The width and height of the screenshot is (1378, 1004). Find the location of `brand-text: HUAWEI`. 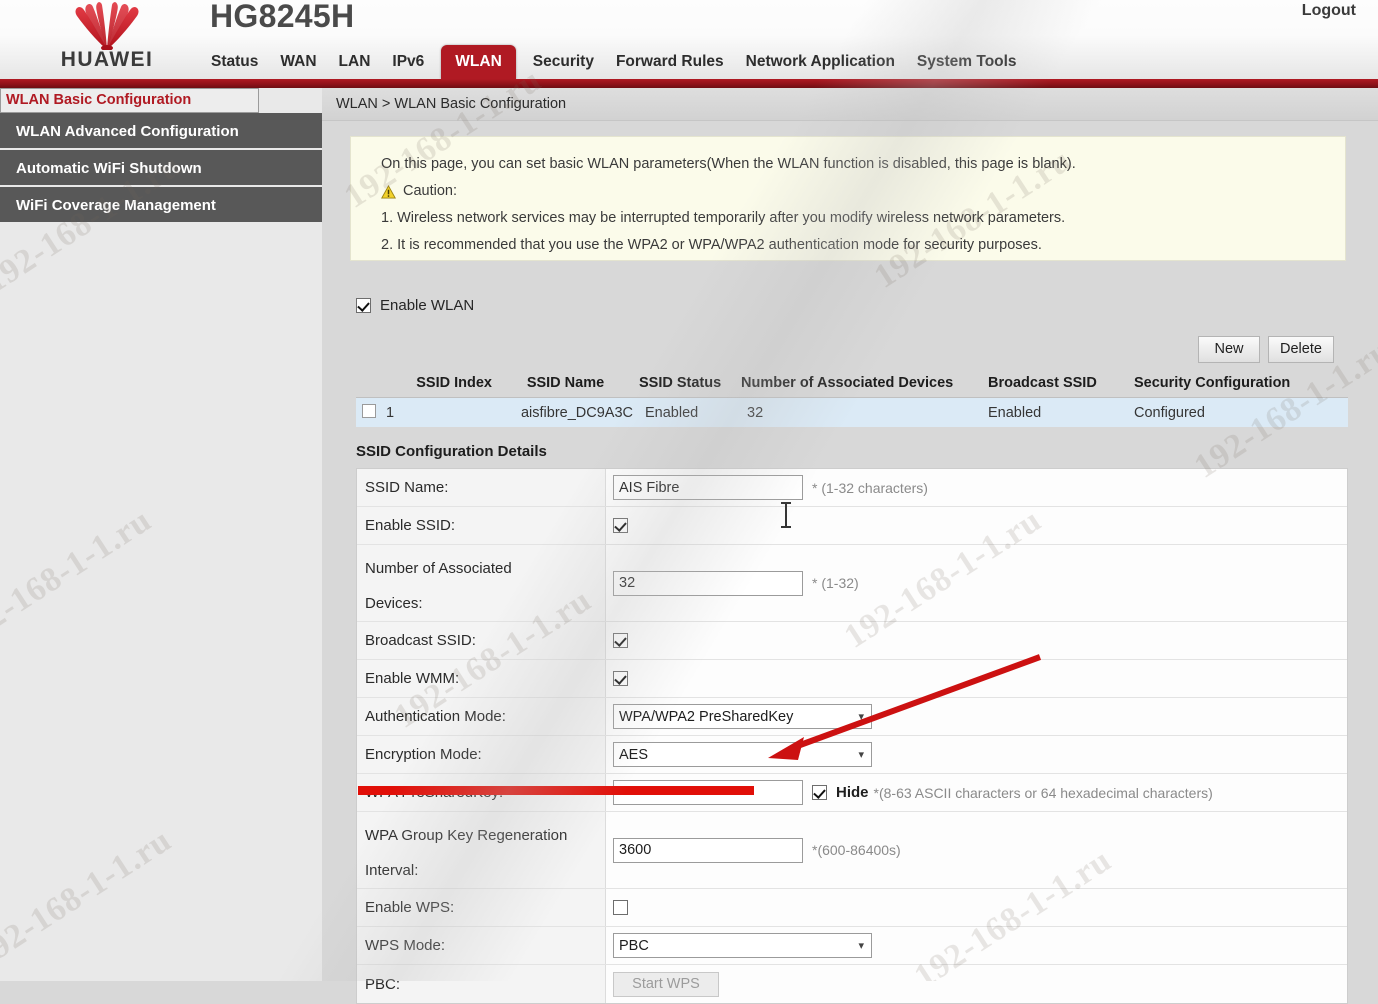

brand-text: HUAWEI is located at coordinates (107, 59).